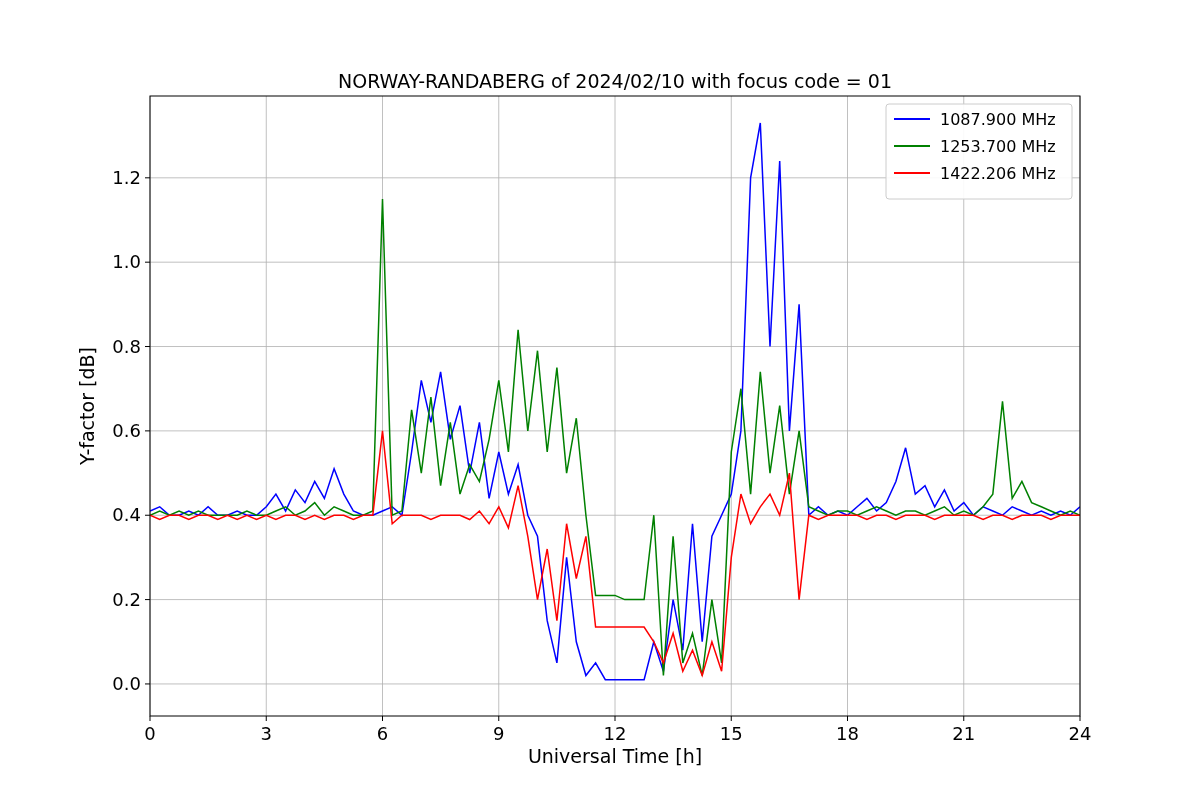  I want to click on chart-title: NORWAY-RANDABERG of 2024/02/10 with focus code = 01, so click(615, 81).